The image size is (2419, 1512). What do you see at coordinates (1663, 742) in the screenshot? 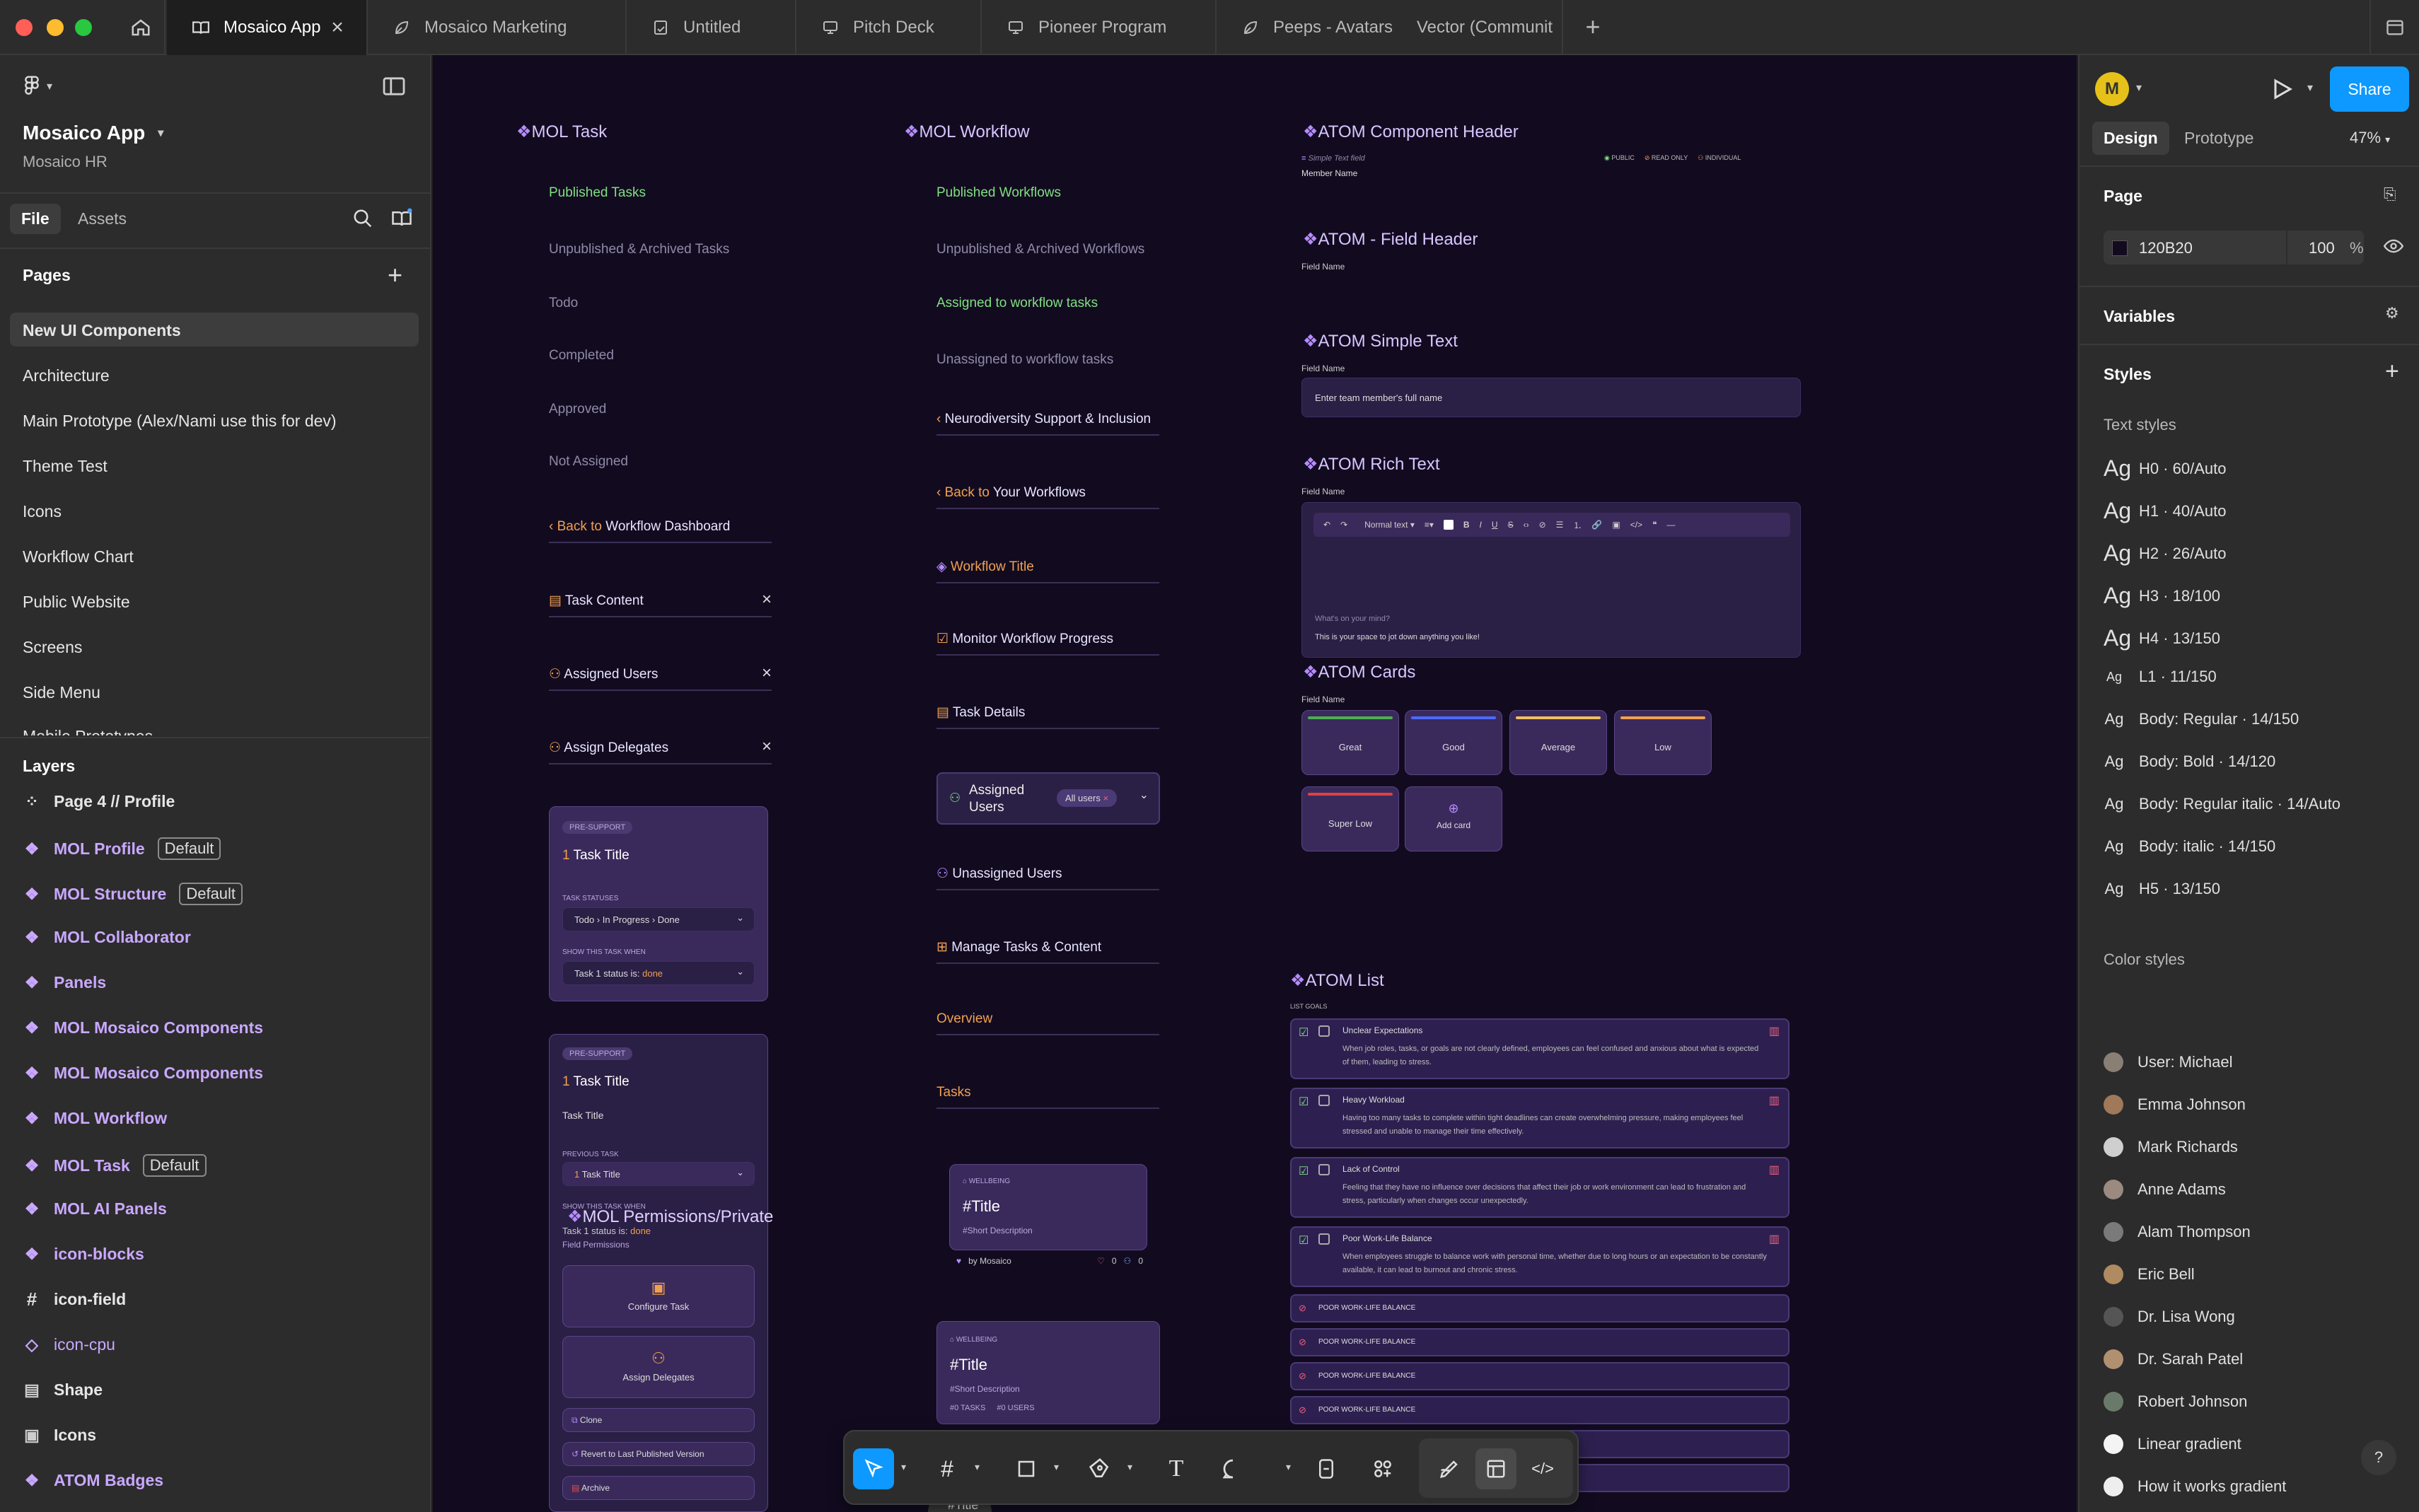
I see `rating-card: Low` at bounding box center [1663, 742].